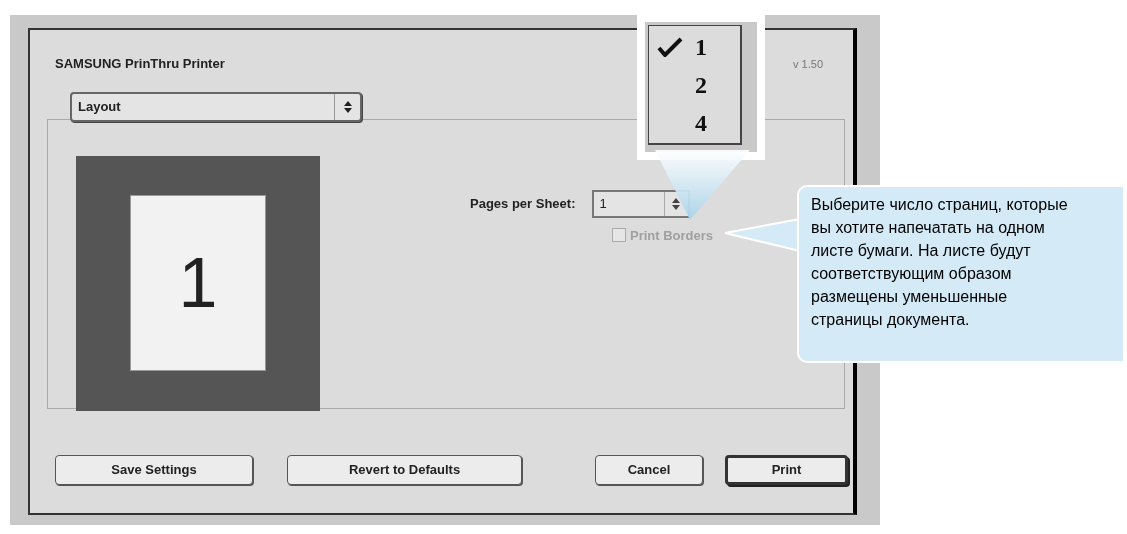  Describe the element at coordinates (786, 469) in the screenshot. I see `dialog-button: Print` at that location.